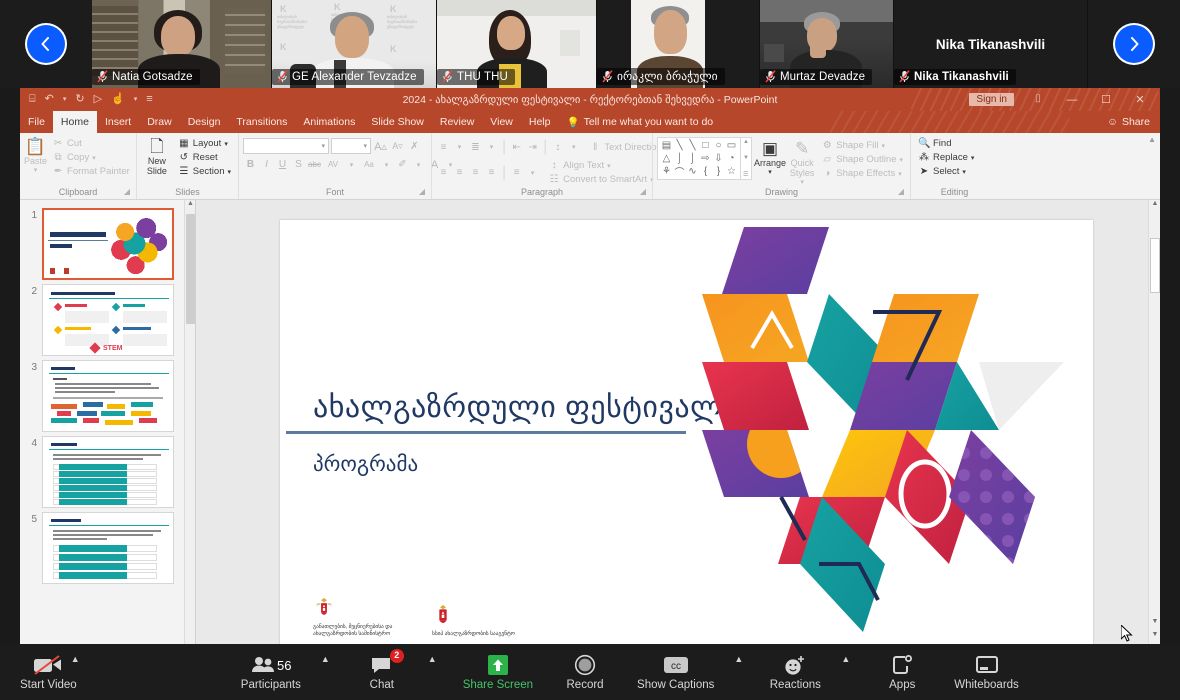 The image size is (1180, 700). What do you see at coordinates (369, 164) in the screenshot?
I see `change-case-icon: Aa` at bounding box center [369, 164].